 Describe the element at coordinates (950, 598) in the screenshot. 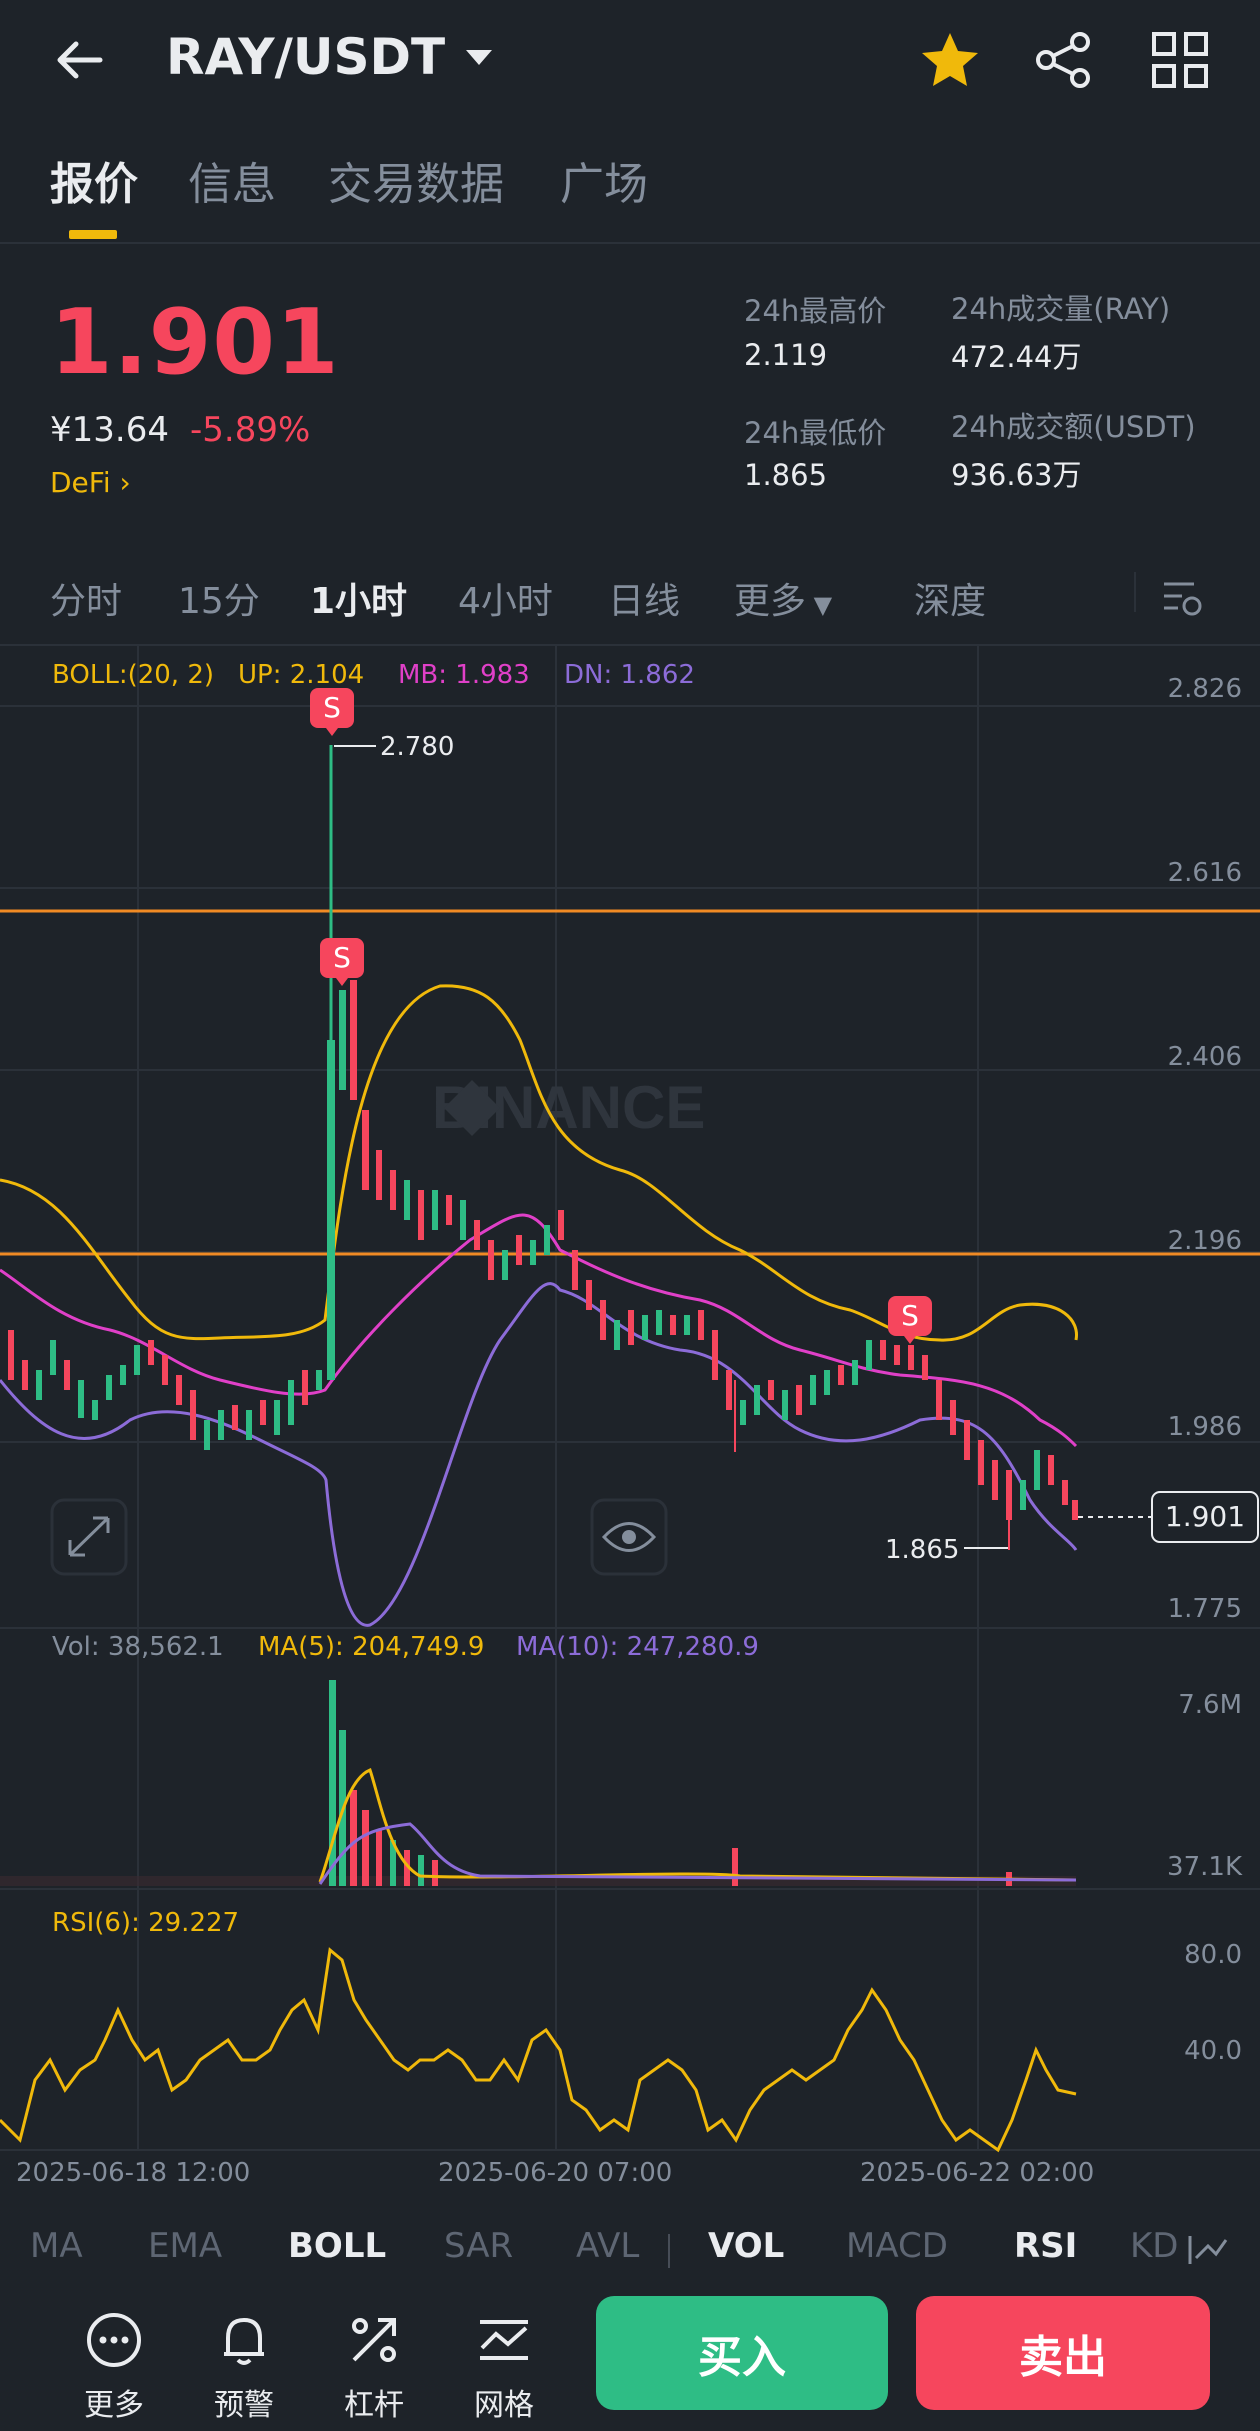

I see `interval-depth: 深度` at that location.